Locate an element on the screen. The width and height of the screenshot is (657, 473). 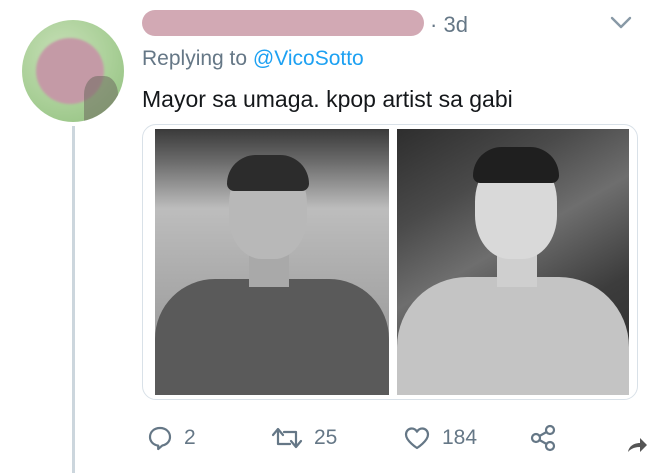
reply-button: 2 is located at coordinates (171, 438).